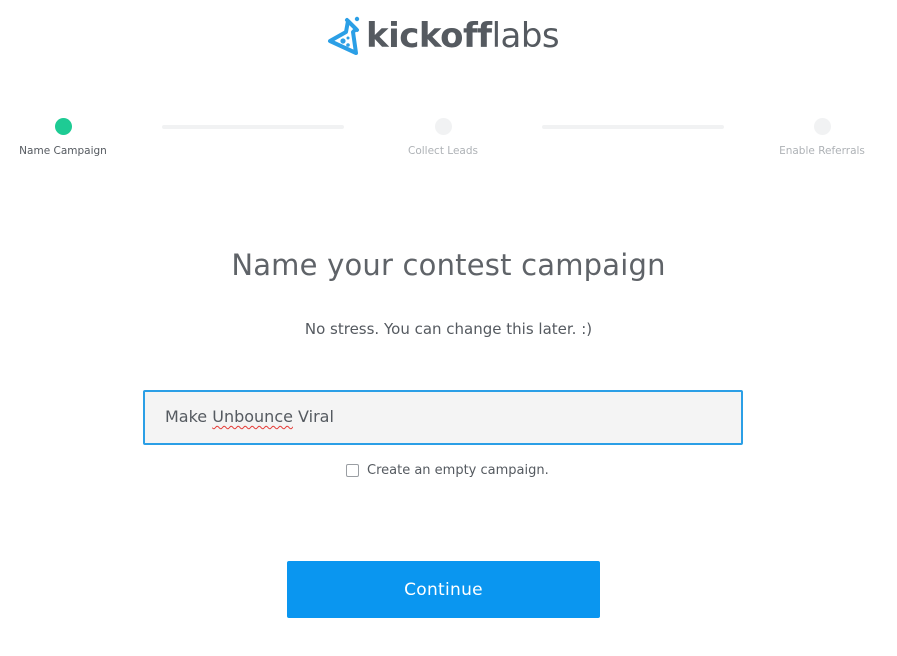 The height and width of the screenshot is (656, 897). What do you see at coordinates (443, 151) in the screenshot?
I see `step-2-label: Collect Leads` at bounding box center [443, 151].